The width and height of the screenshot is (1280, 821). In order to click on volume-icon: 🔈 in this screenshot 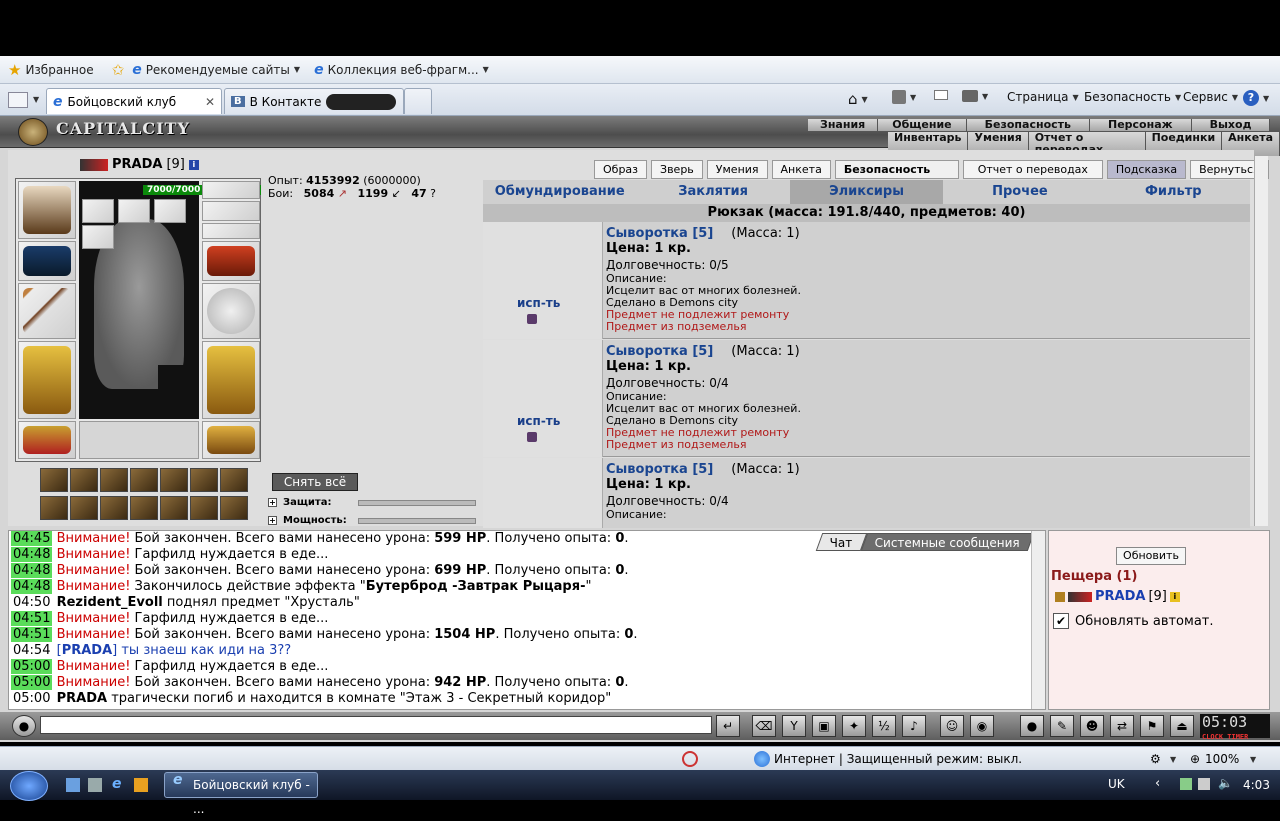, I will do `click(1225, 783)`.